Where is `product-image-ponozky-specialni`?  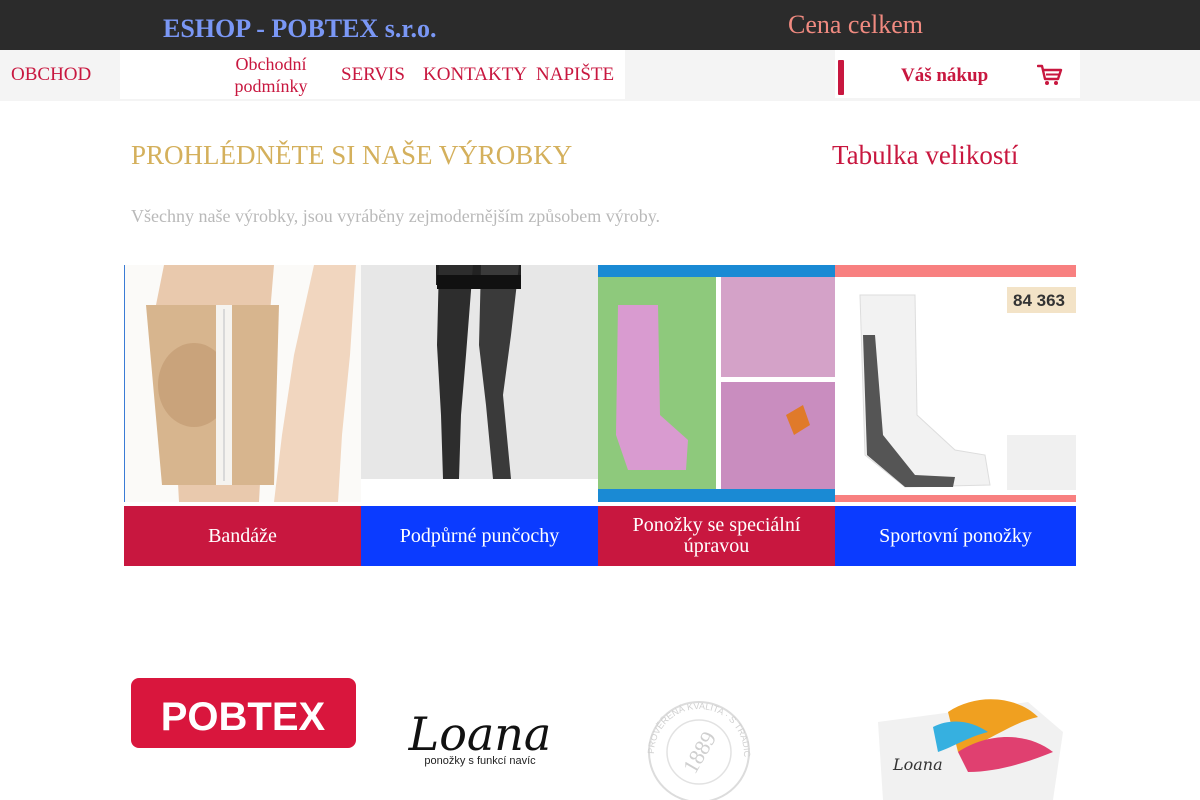 product-image-ponozky-specialni is located at coordinates (716, 383).